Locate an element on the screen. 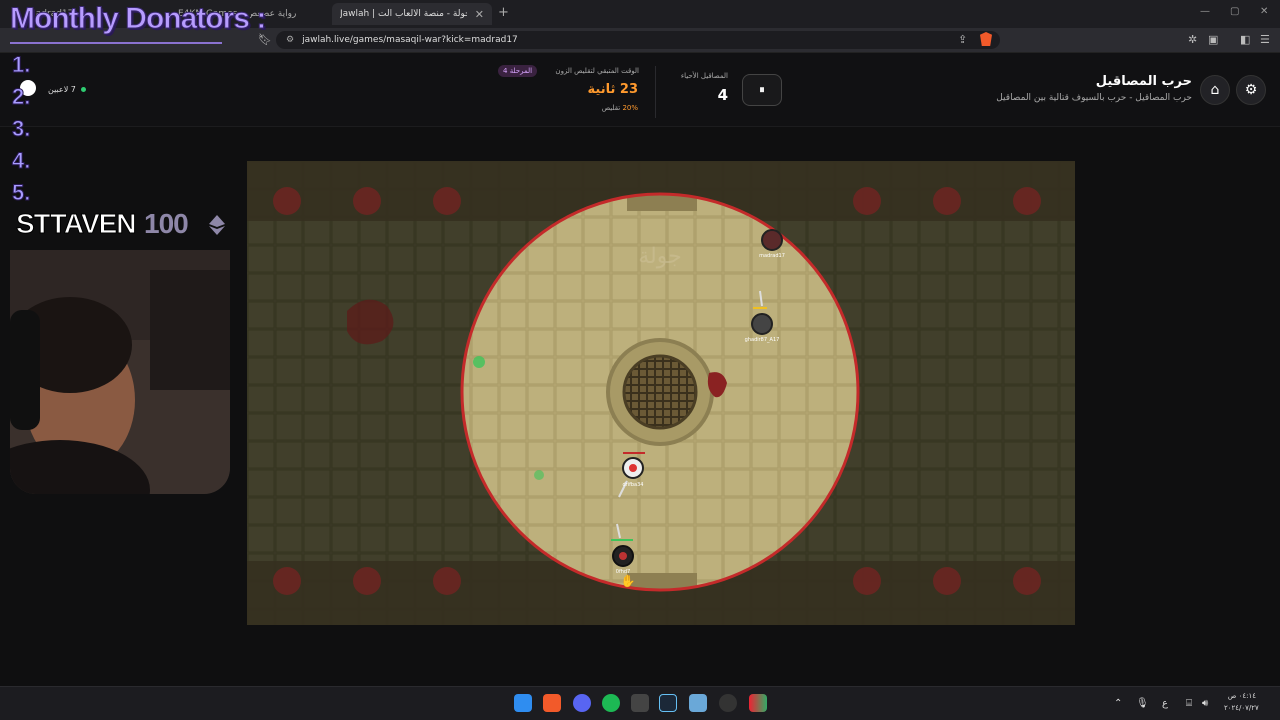  shrink-info: 20% تقليص is located at coordinates (599, 108).